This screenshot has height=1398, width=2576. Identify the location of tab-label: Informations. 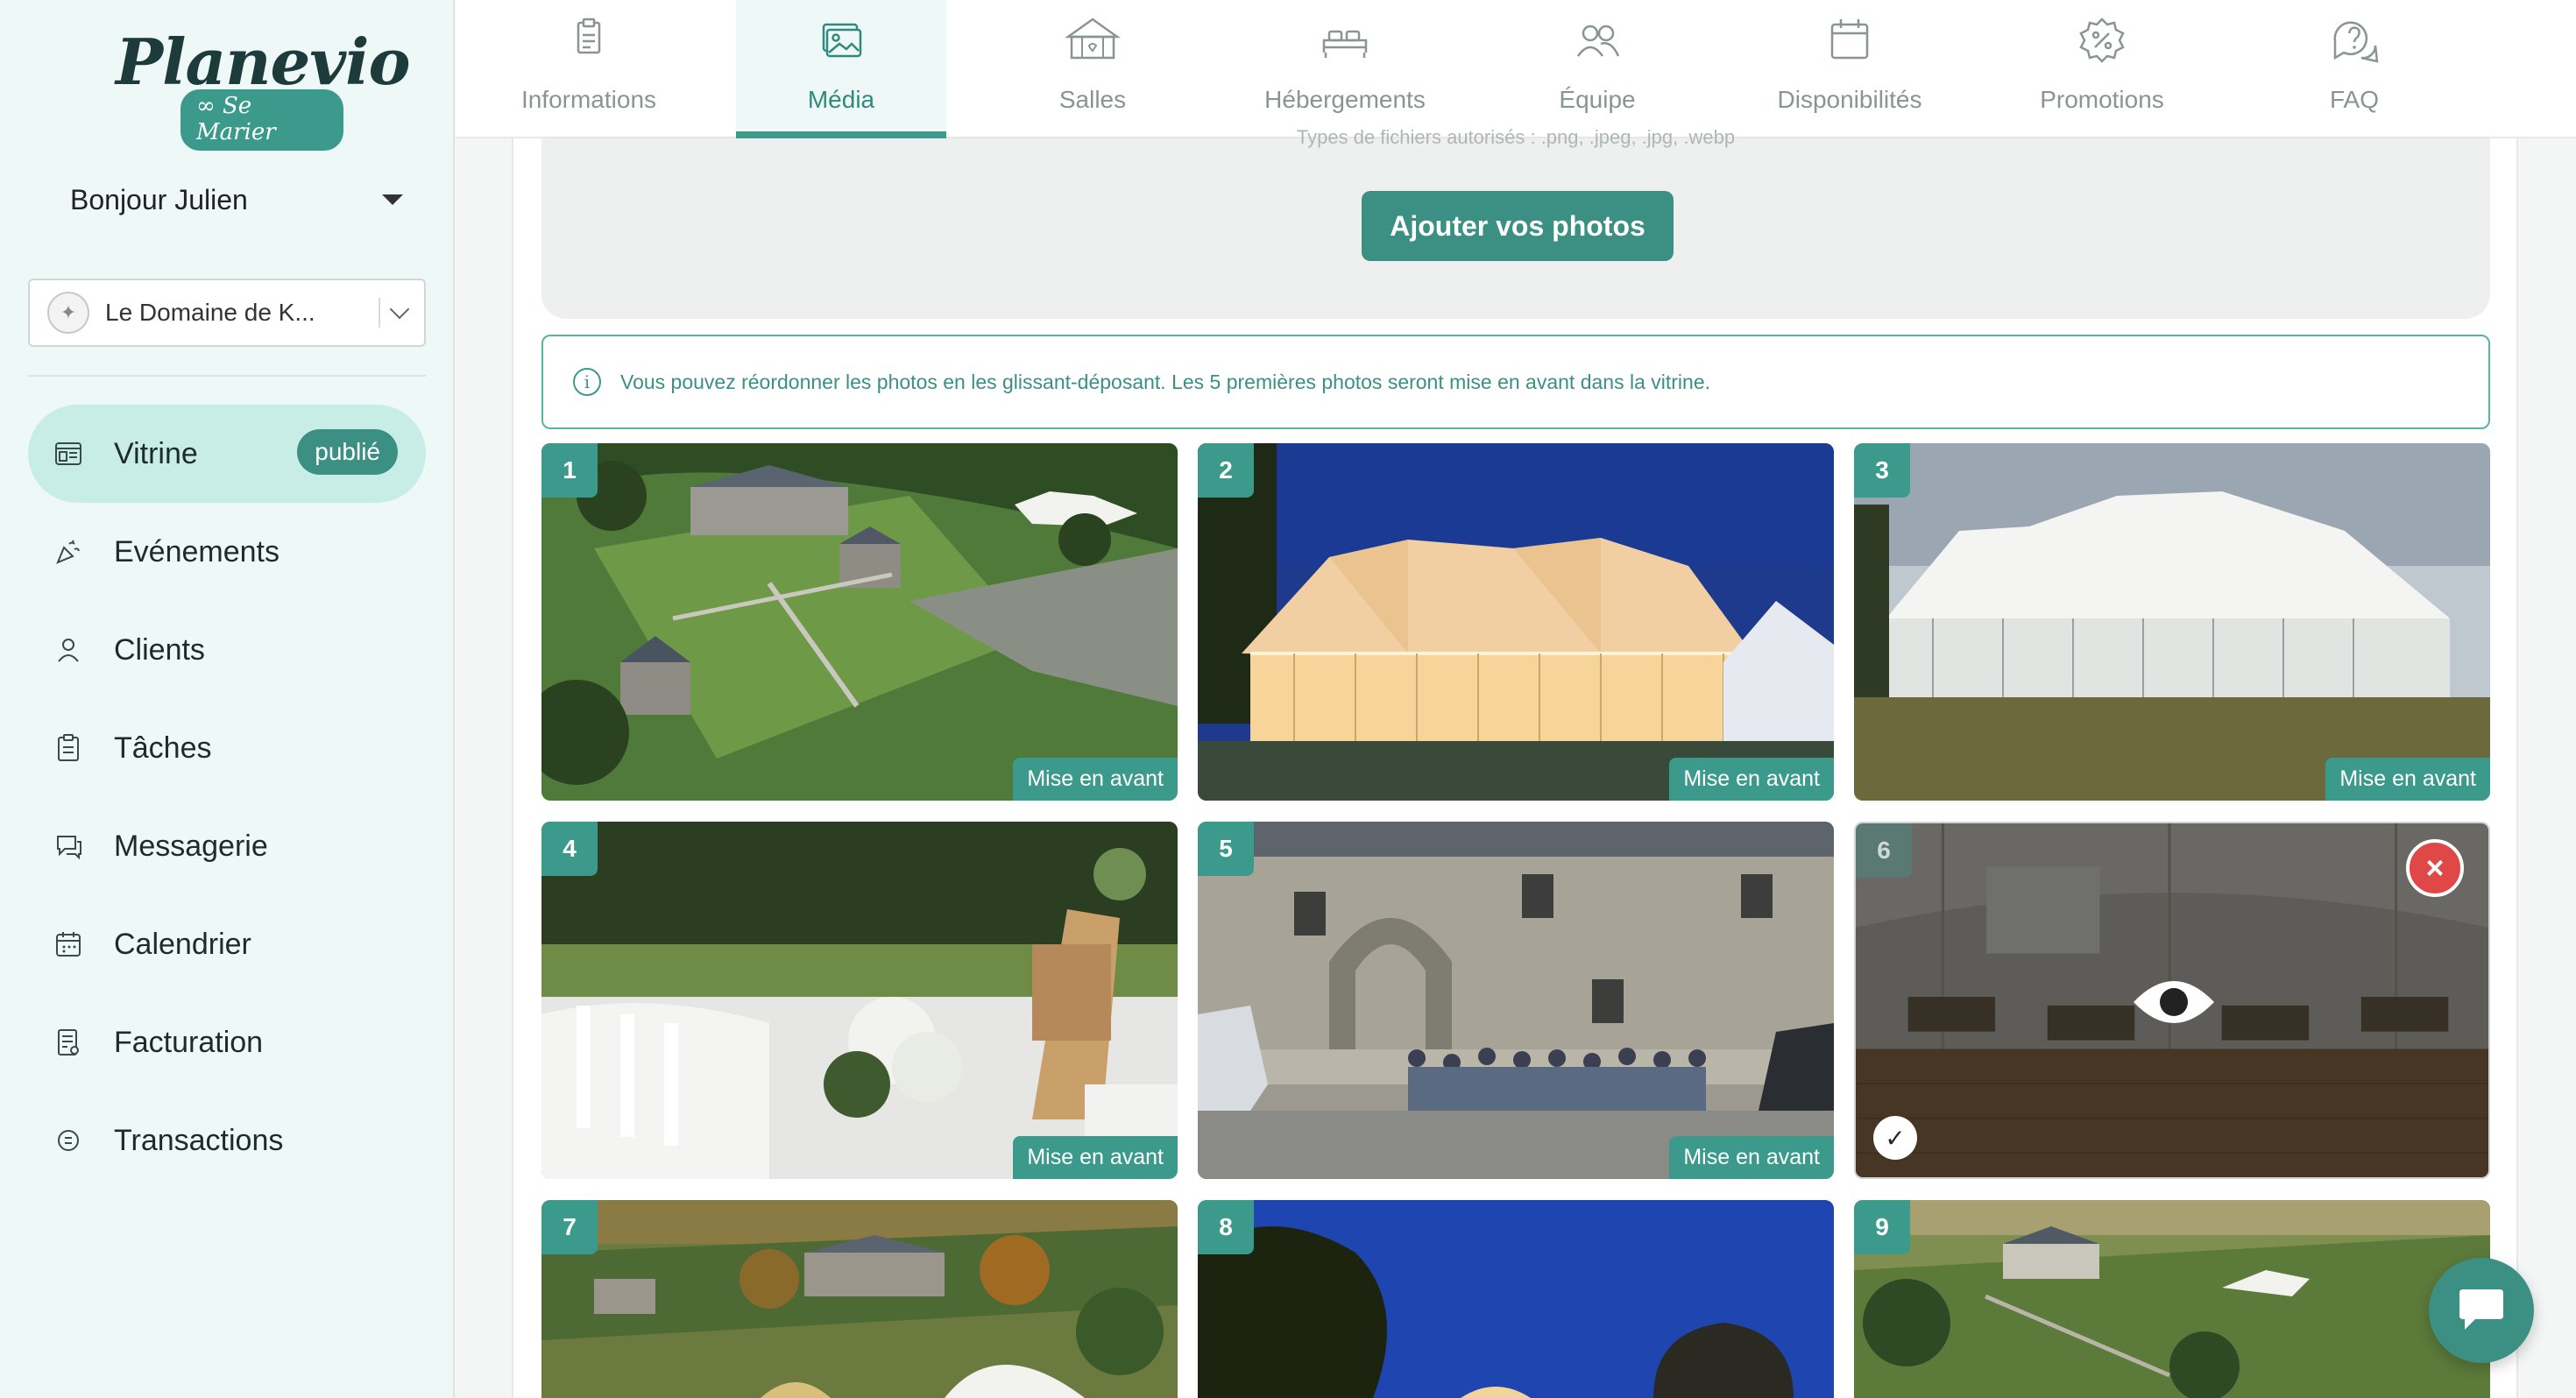
(588, 99).